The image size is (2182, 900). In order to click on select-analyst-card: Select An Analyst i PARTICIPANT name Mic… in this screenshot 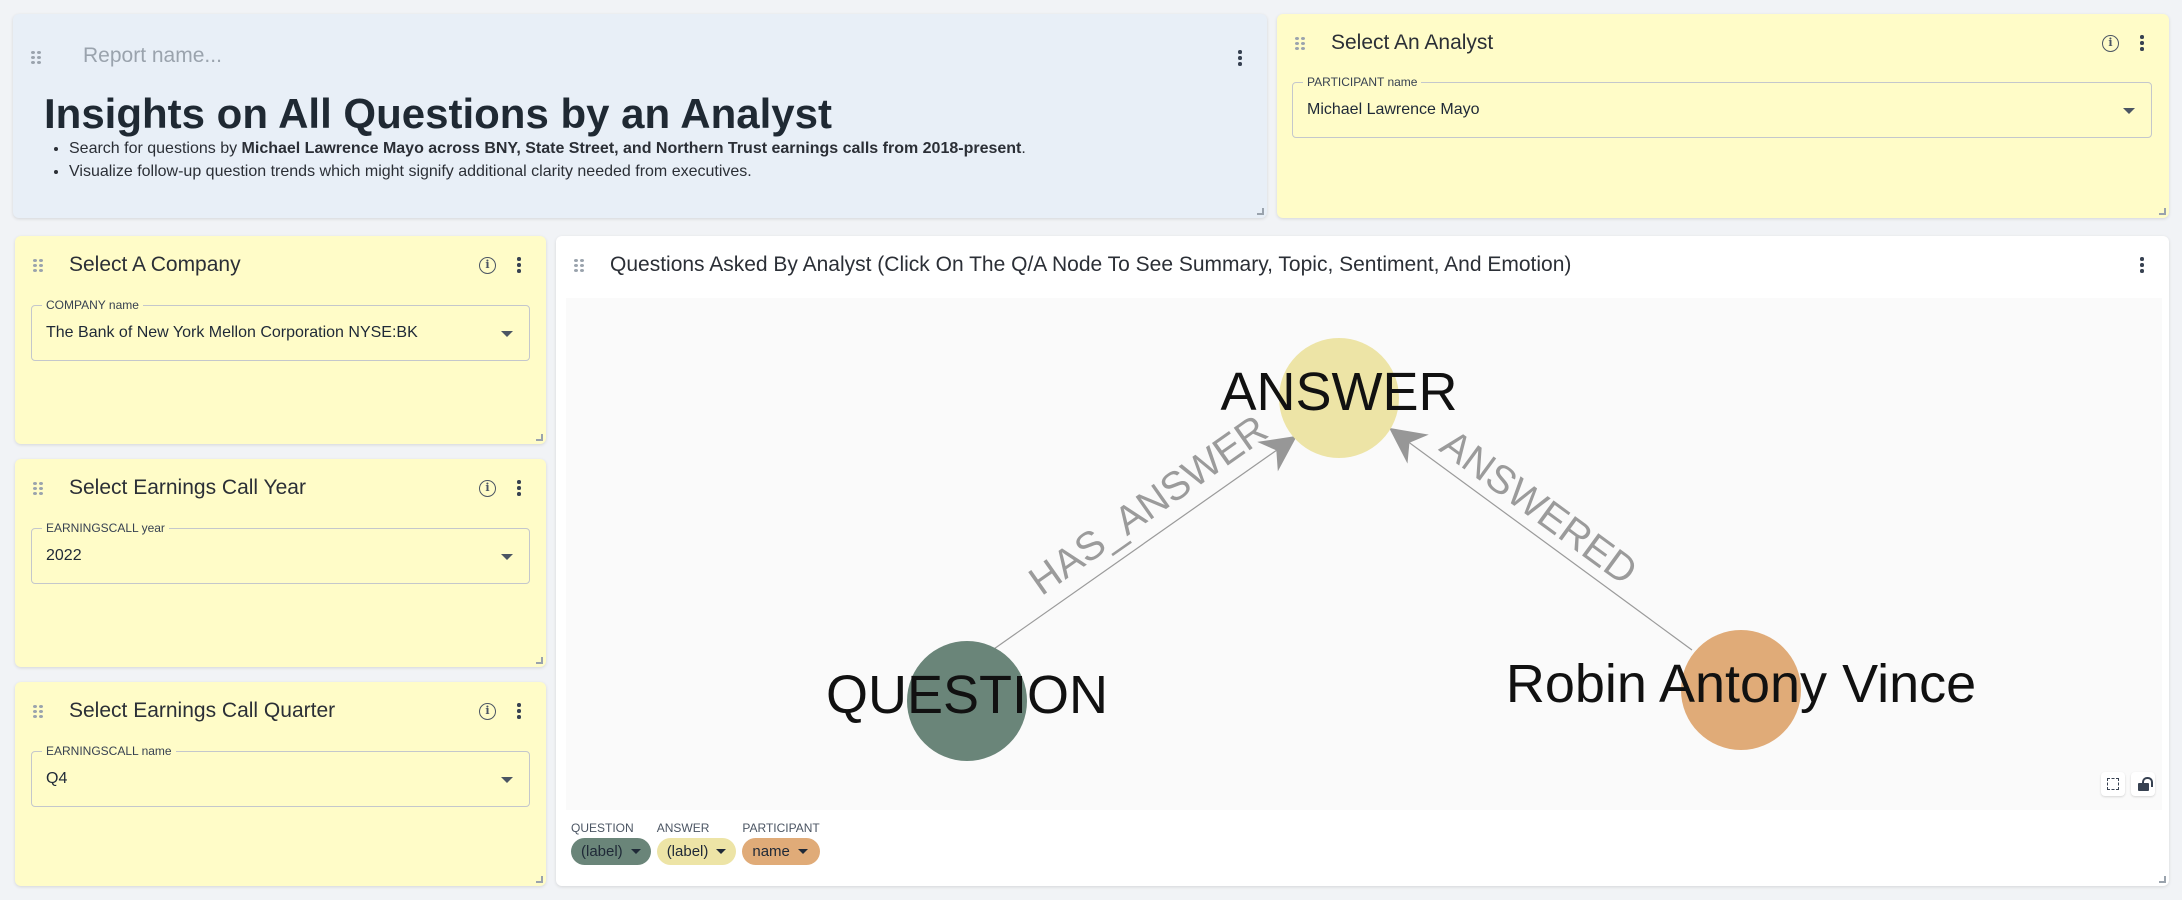, I will do `click(1723, 116)`.